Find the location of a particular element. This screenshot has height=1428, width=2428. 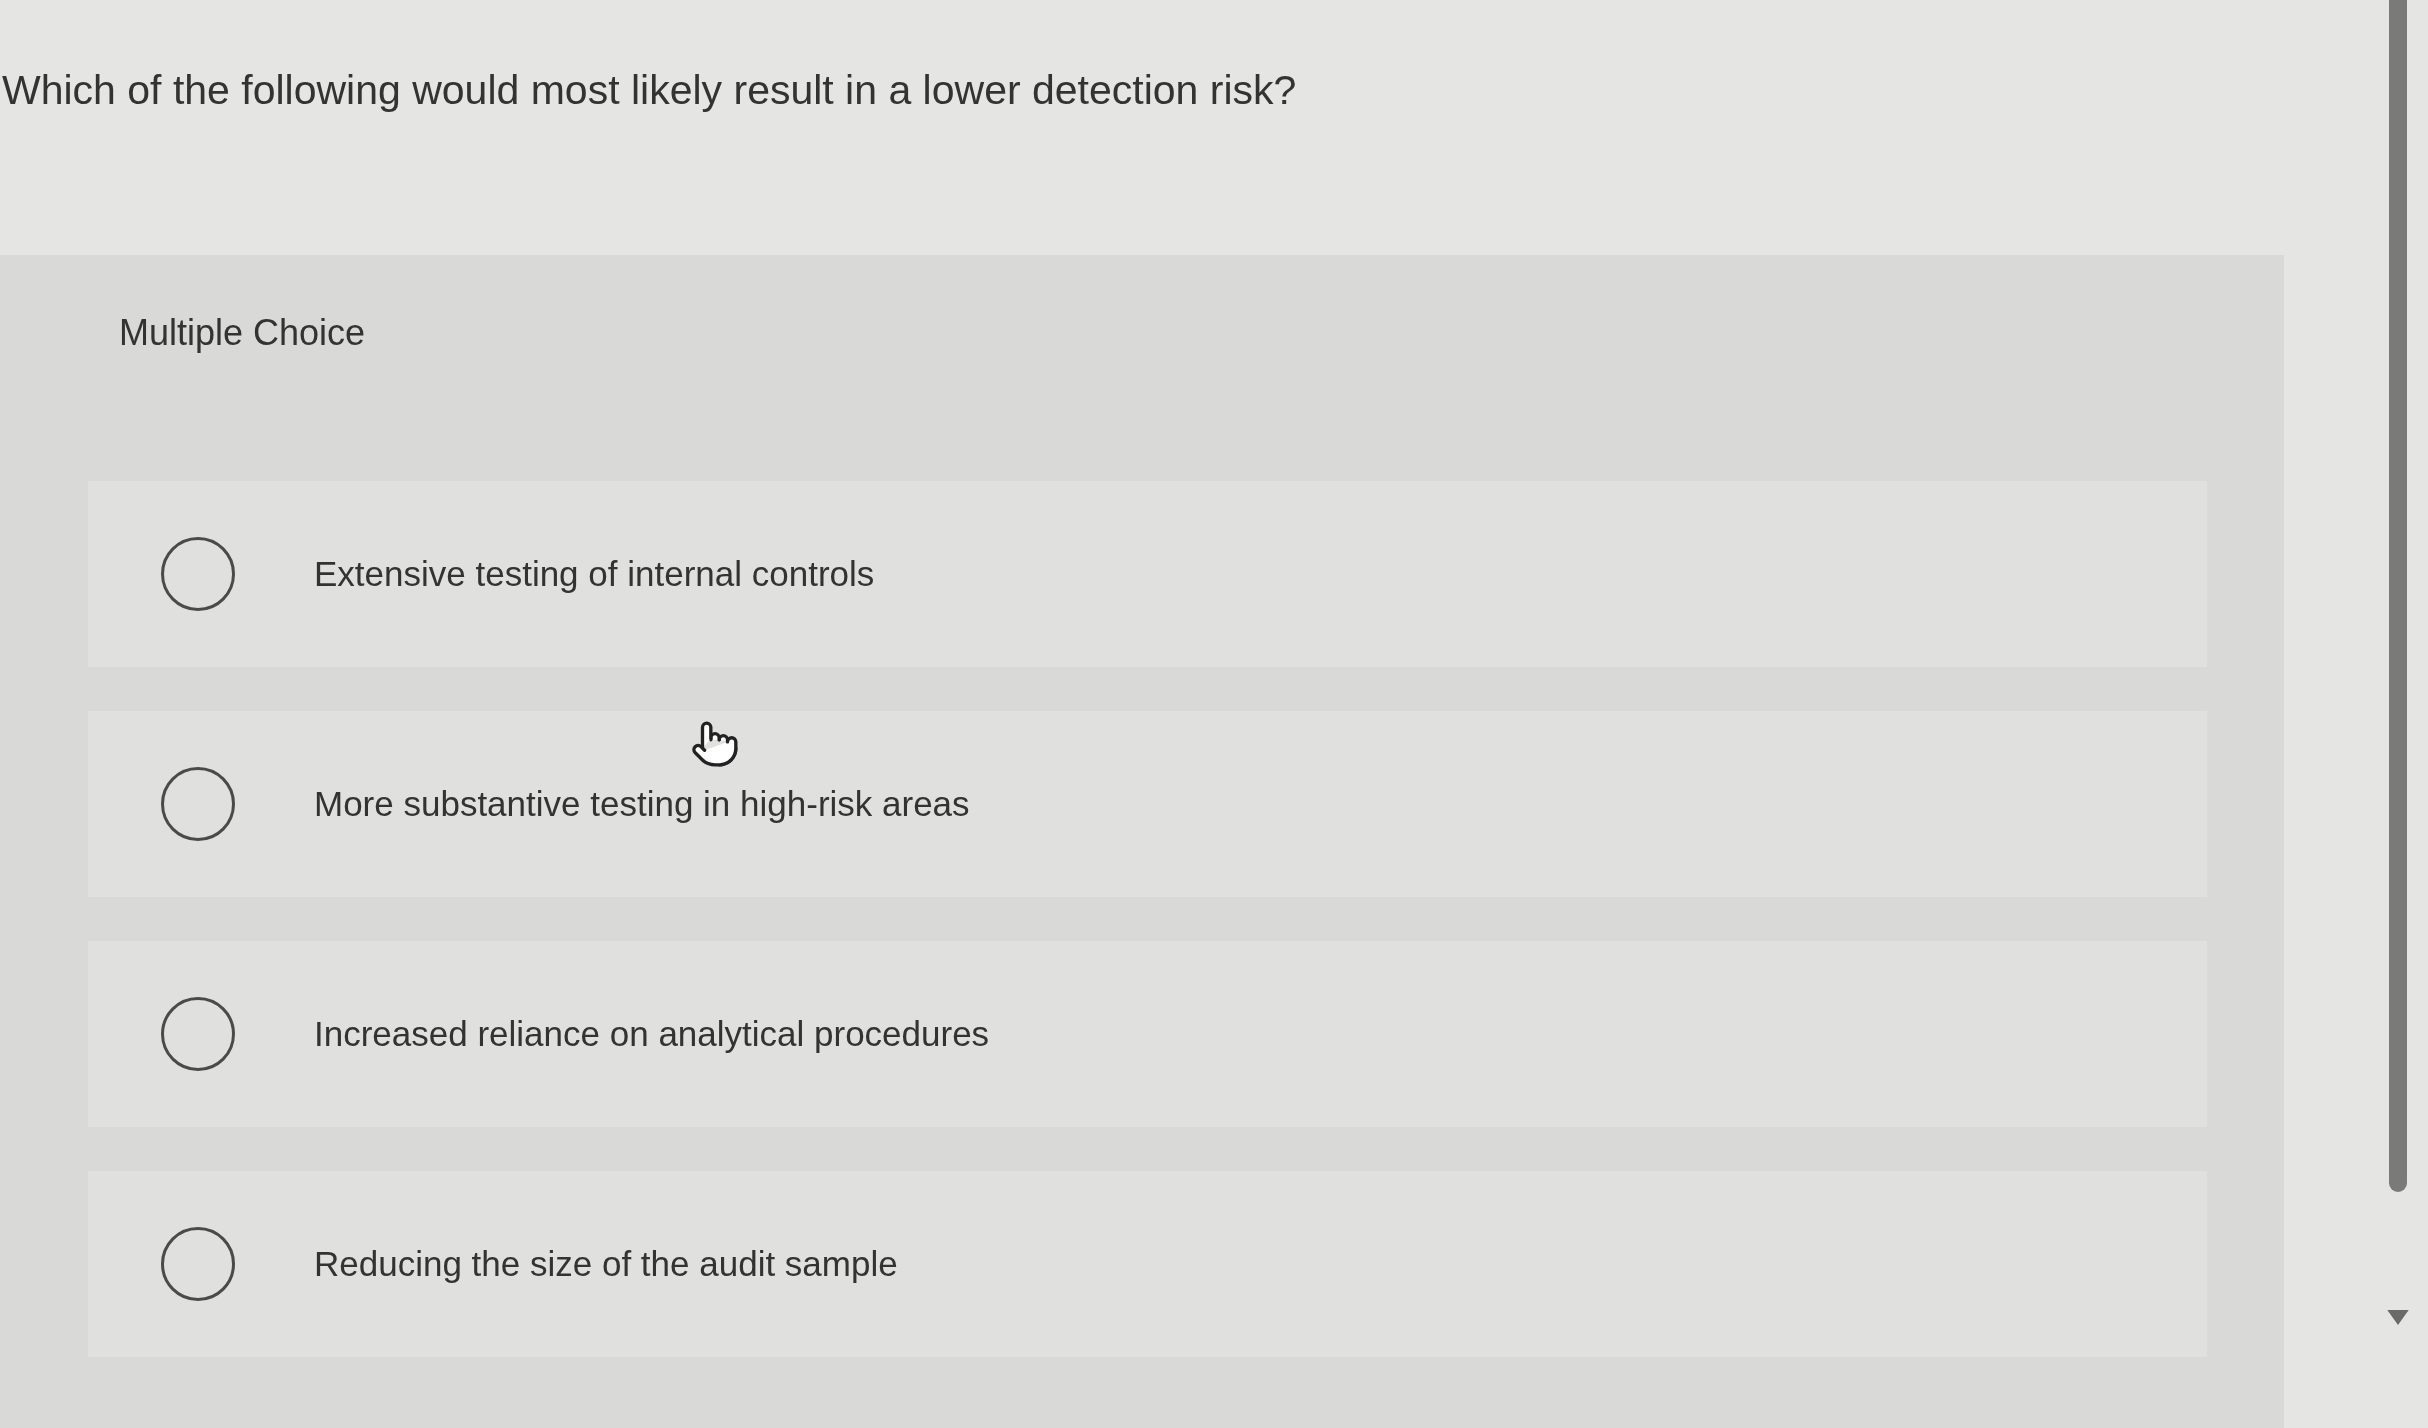

scrollbar-thumb is located at coordinates (2398, 596).